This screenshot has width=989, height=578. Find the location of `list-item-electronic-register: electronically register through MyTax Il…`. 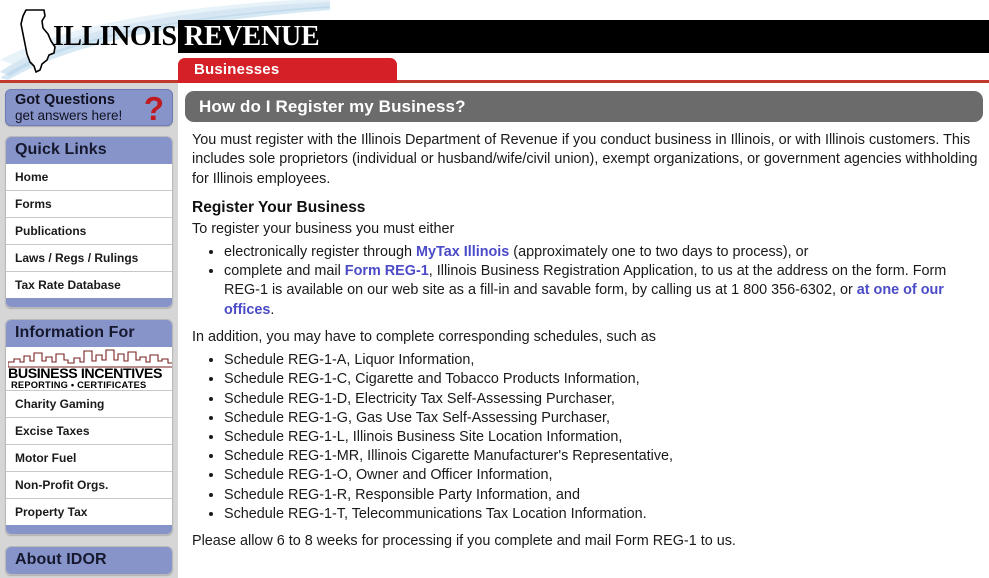

list-item-electronic-register: electronically register through MyTax Il… is located at coordinates (602, 252).